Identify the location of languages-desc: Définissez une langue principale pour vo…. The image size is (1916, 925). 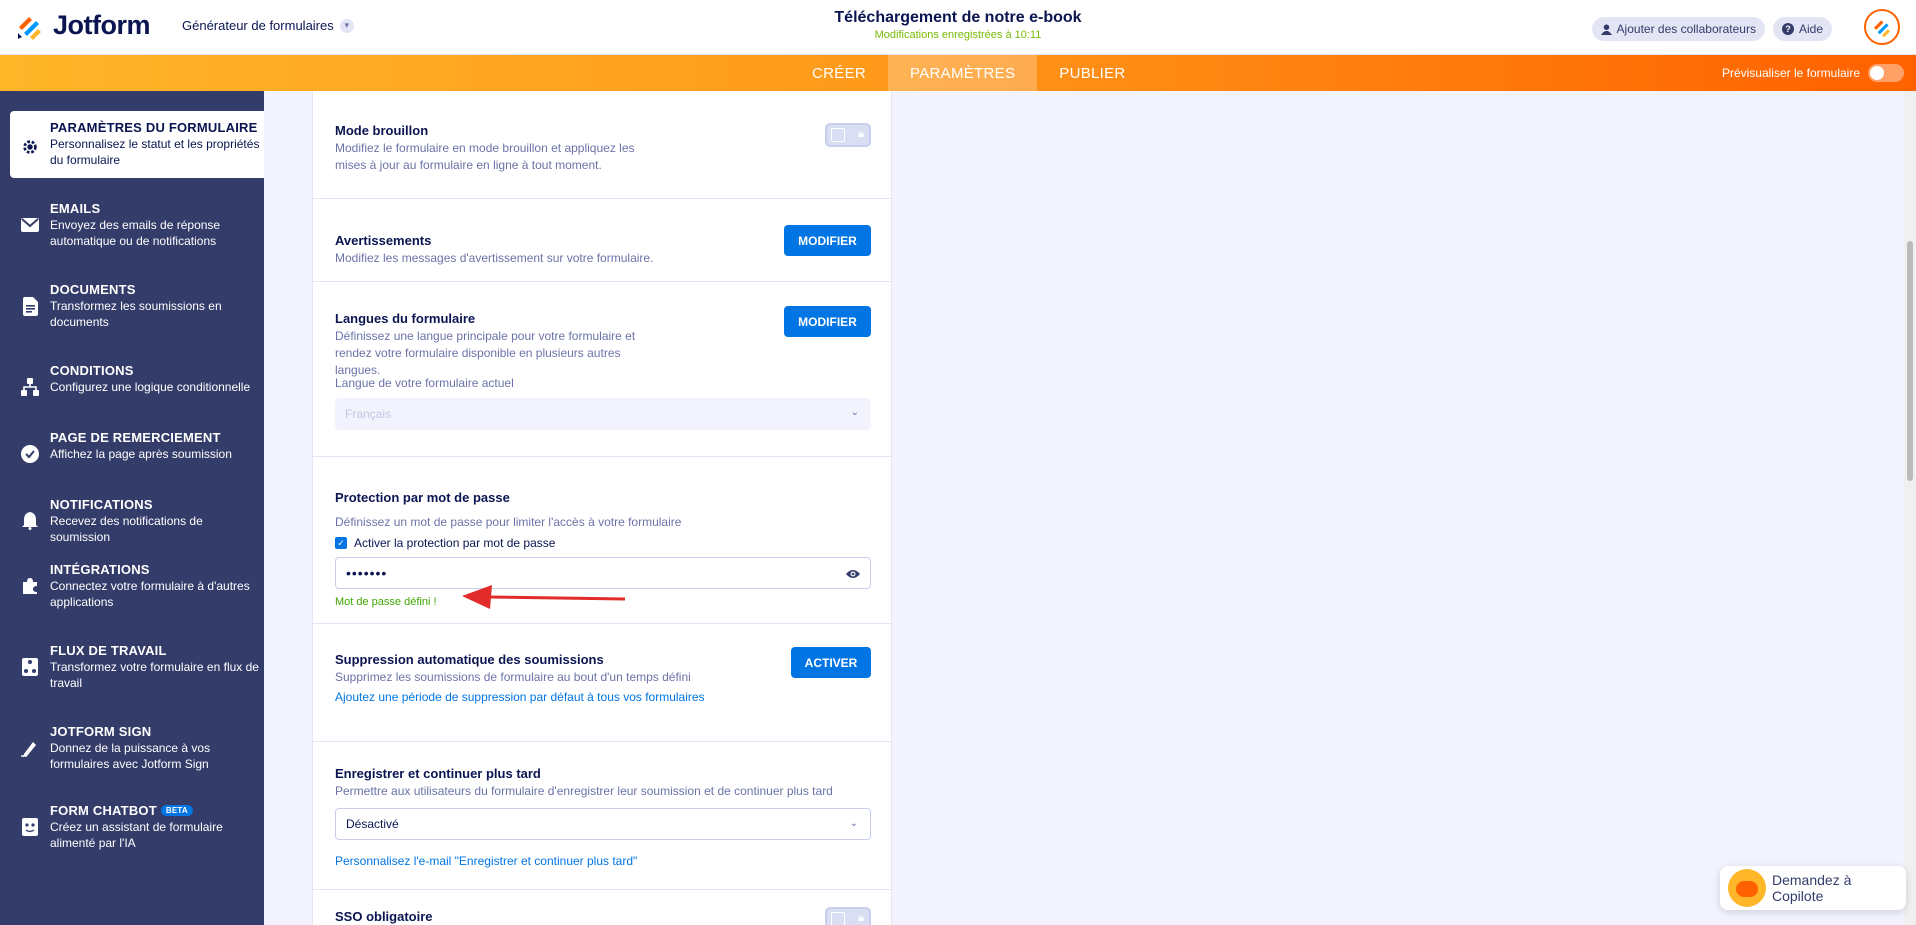
(485, 353).